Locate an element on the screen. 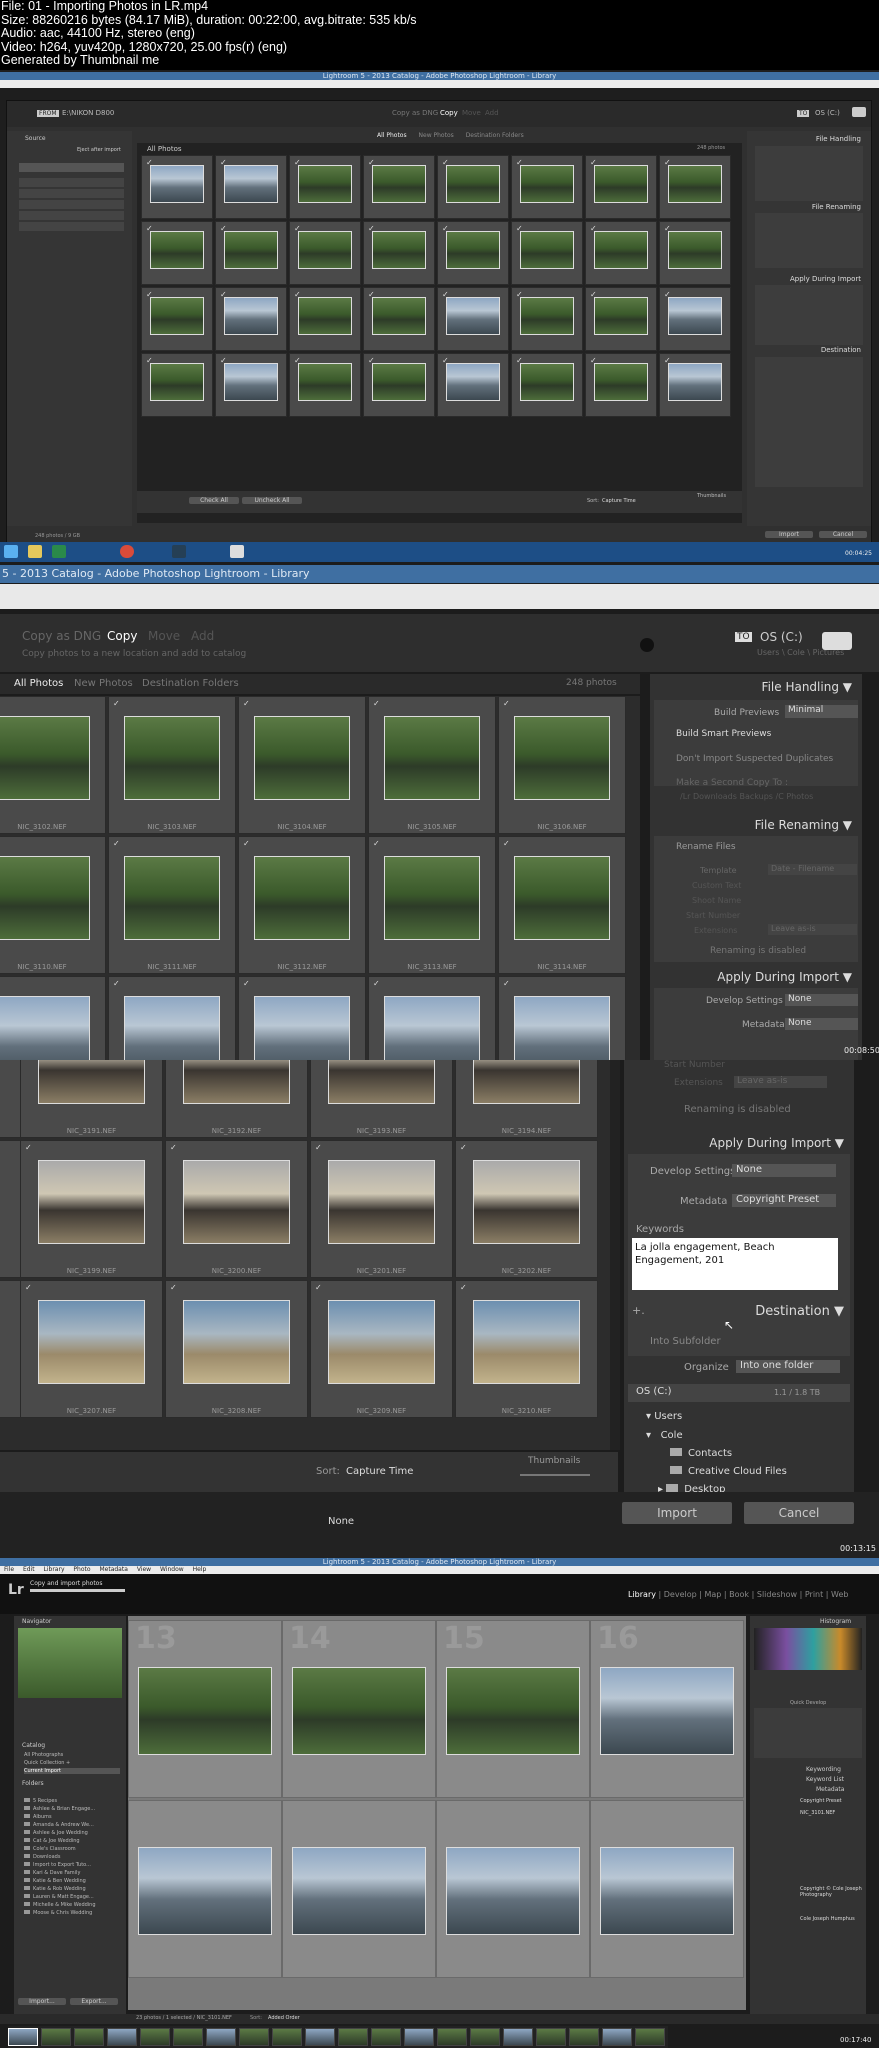  sort-select: Added Order is located at coordinates (284, 2018).